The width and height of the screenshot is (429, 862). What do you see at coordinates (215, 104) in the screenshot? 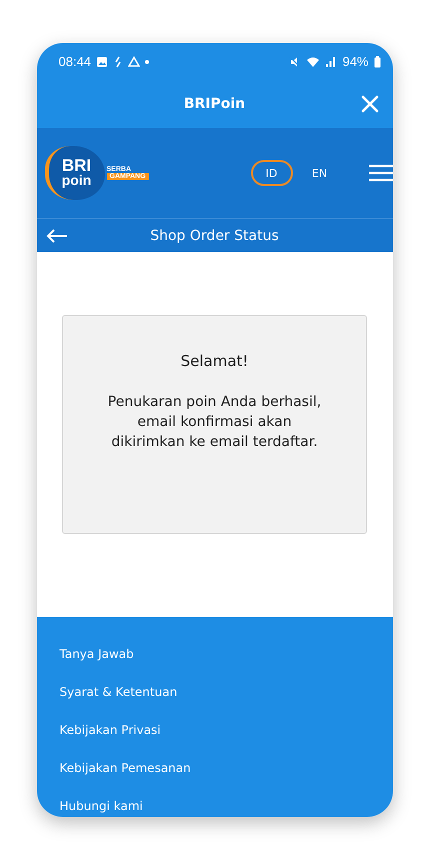
I see `app-title: BRIPoin` at bounding box center [215, 104].